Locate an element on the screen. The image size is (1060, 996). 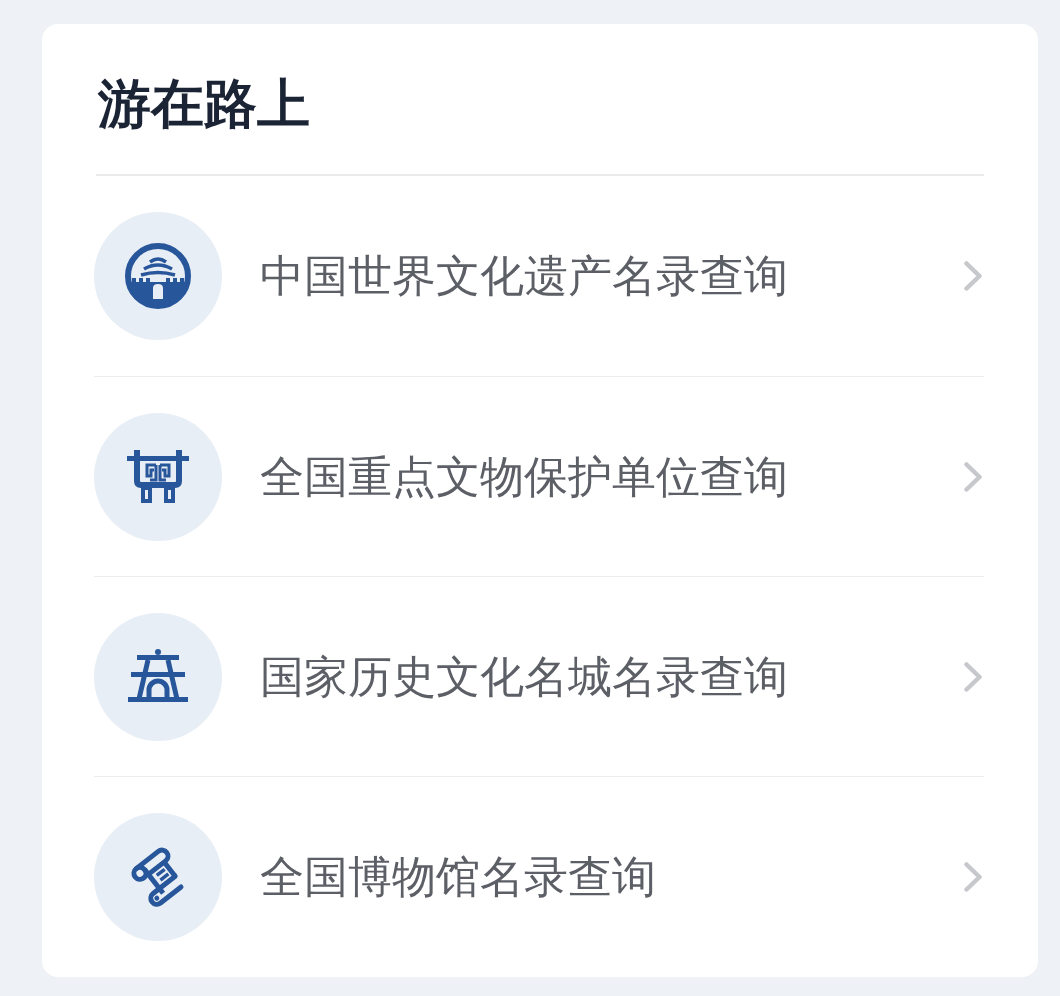
menu-item-link: 中国世界文化遗产名录查询 is located at coordinates (612, 276).